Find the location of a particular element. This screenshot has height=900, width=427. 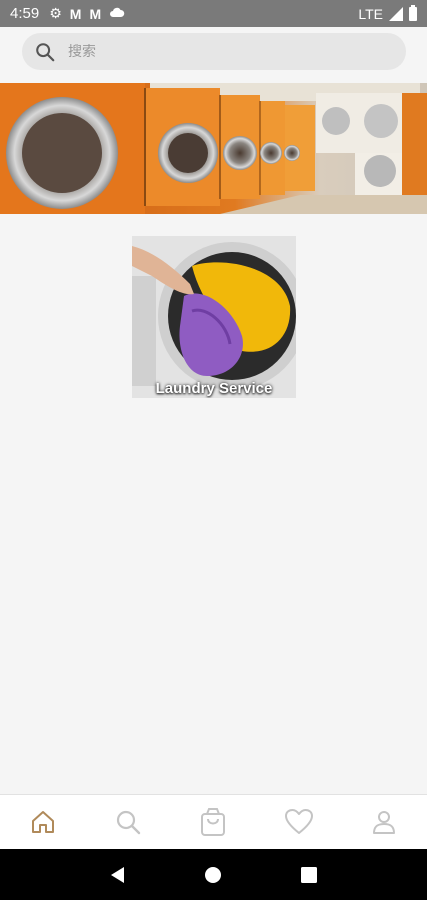

laundry-clothes-image is located at coordinates (214, 317).